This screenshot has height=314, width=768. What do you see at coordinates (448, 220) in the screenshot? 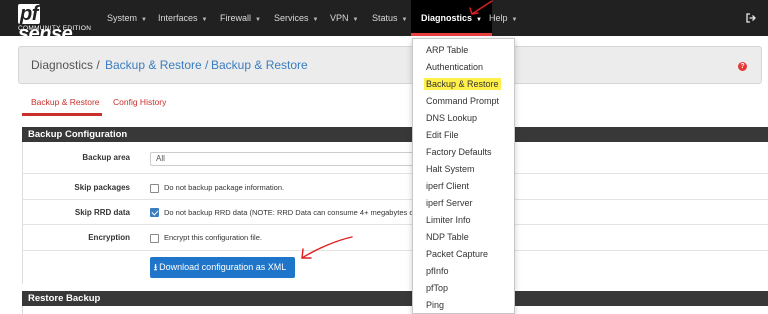
I see `menu-item-limiter-info: Limiter Info` at bounding box center [448, 220].